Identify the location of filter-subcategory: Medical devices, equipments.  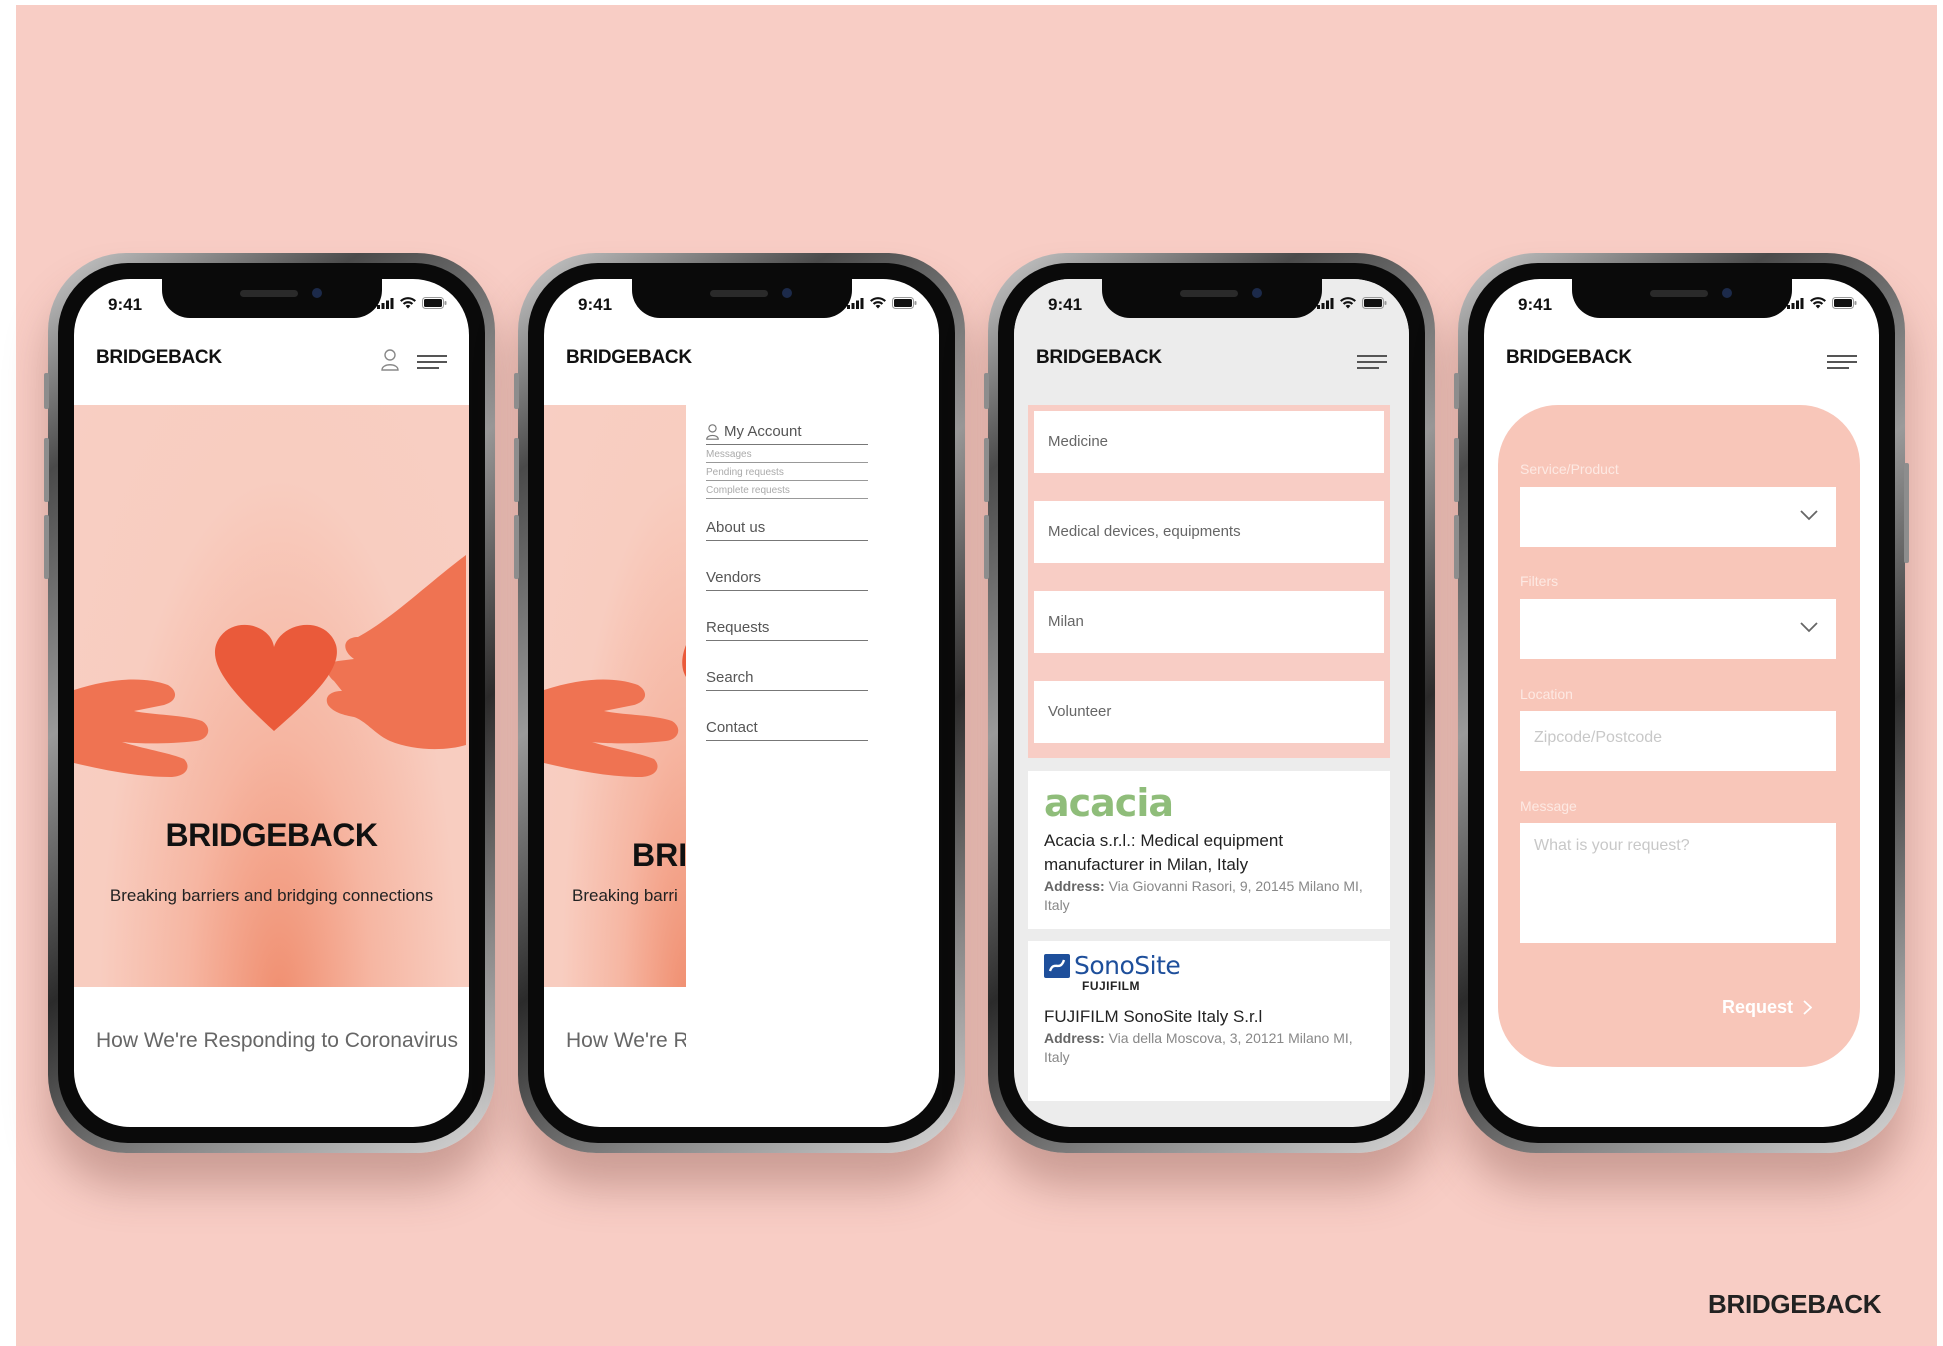
(1209, 532).